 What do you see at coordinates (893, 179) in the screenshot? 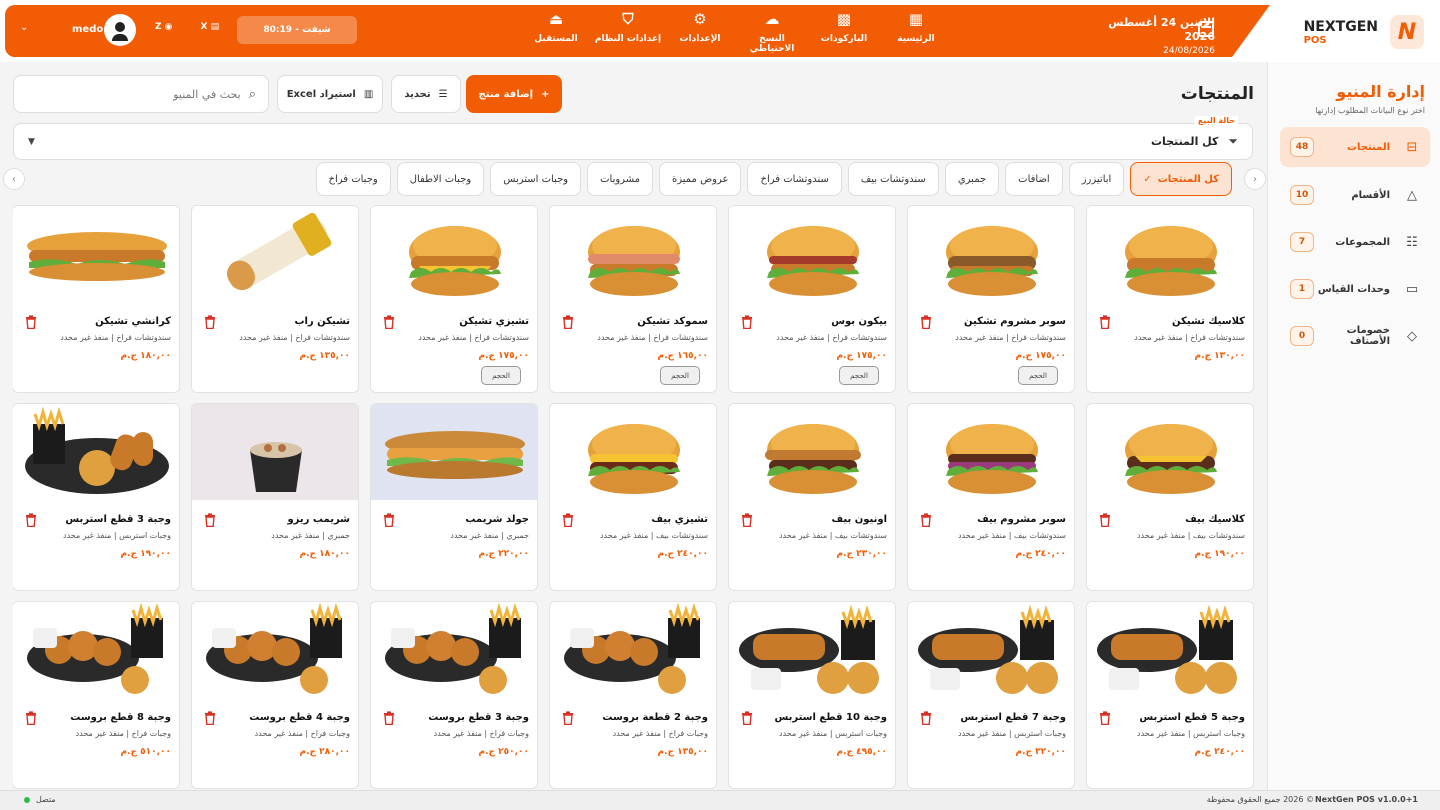
I see `category-chip: سندوتشات بيف` at bounding box center [893, 179].